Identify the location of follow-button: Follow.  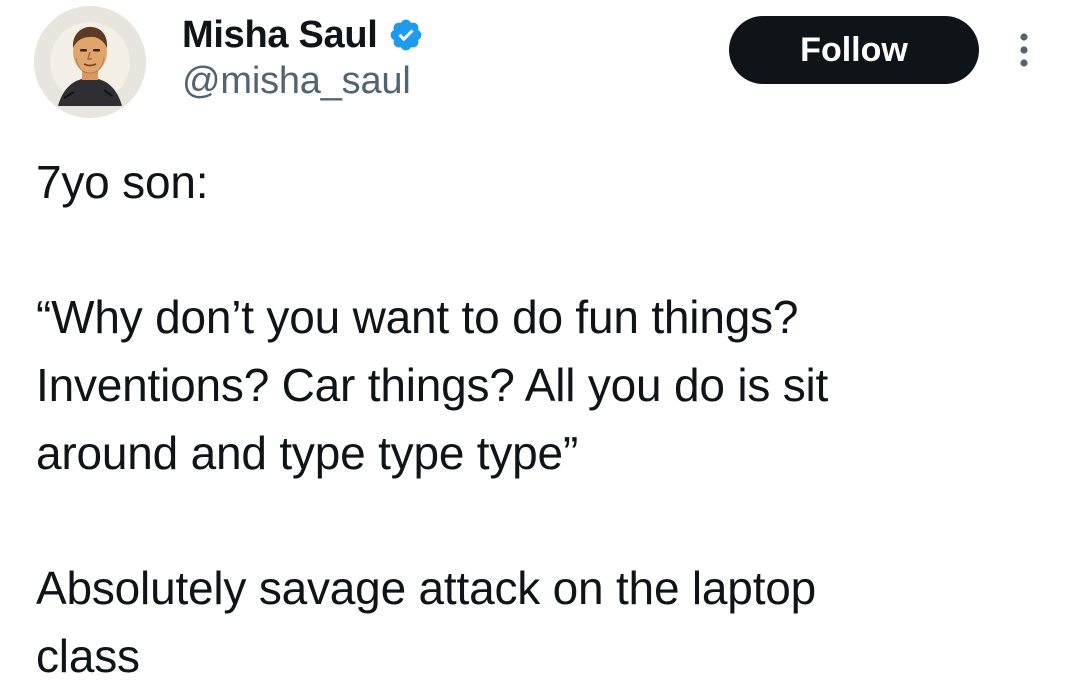
(854, 50).